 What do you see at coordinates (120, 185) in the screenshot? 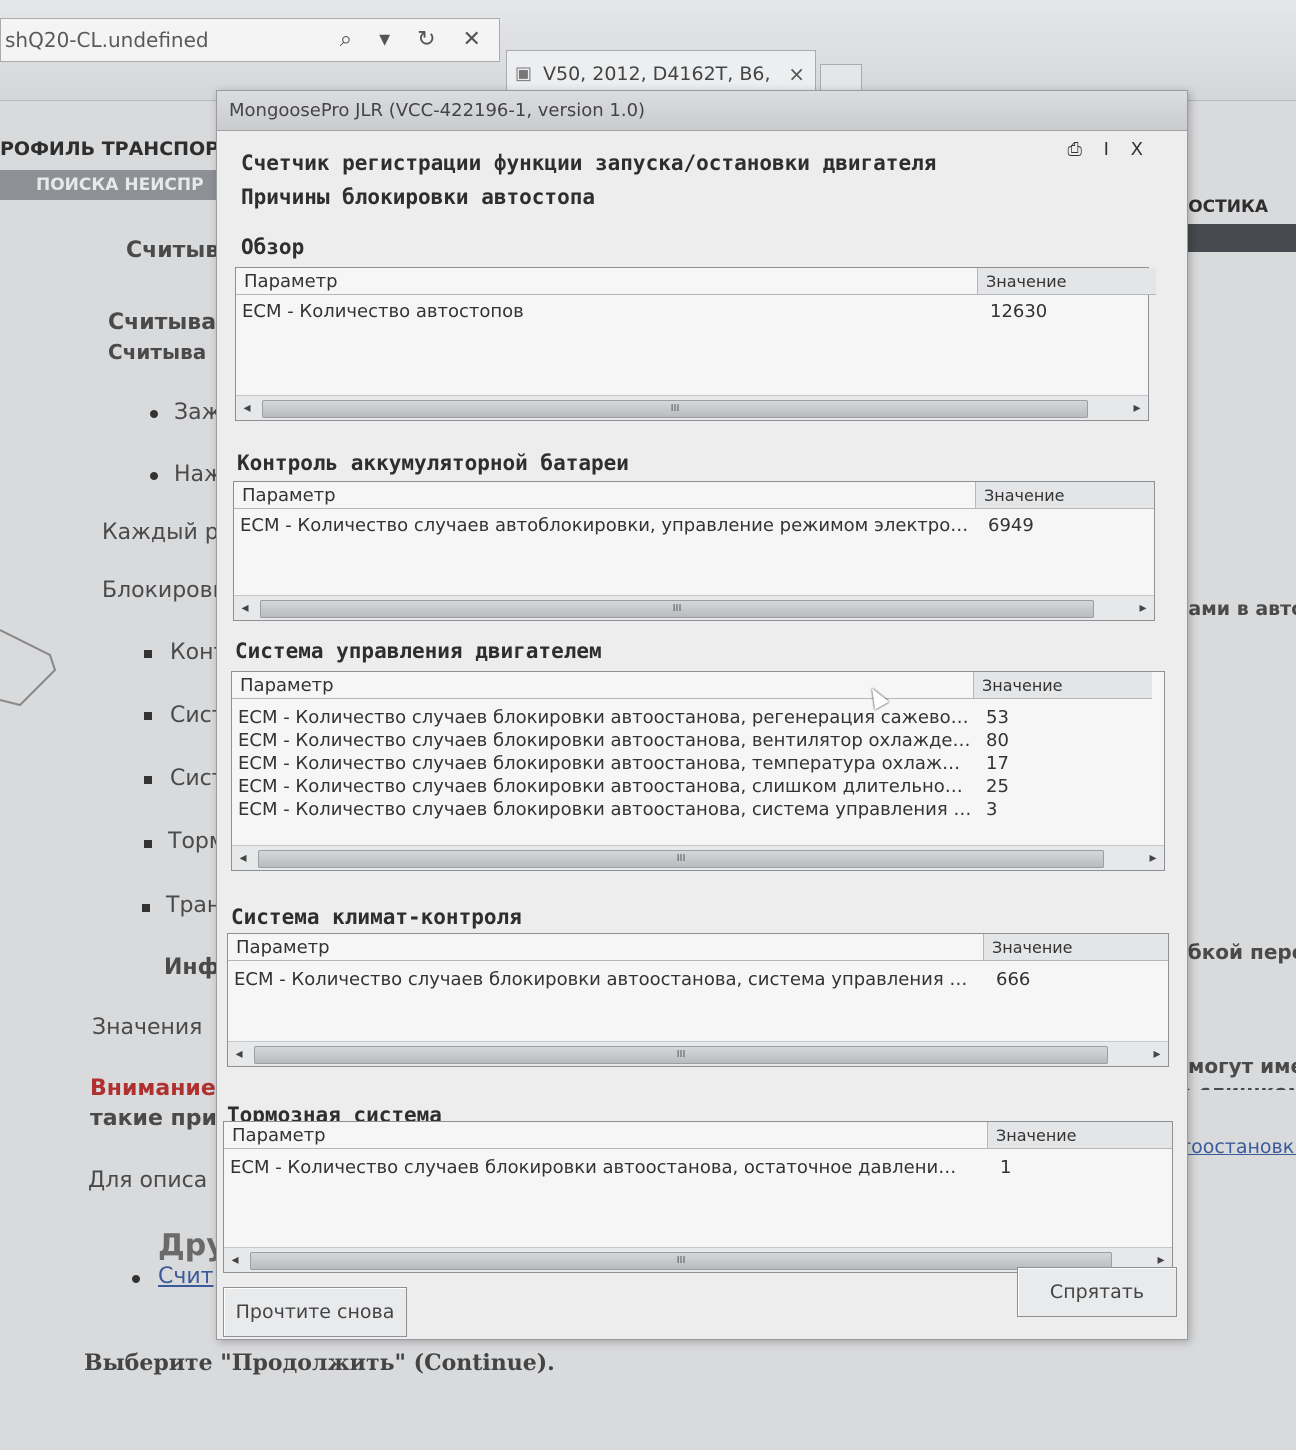
I see `nav-fault-search: ПОИСКА НЕИСПР` at bounding box center [120, 185].